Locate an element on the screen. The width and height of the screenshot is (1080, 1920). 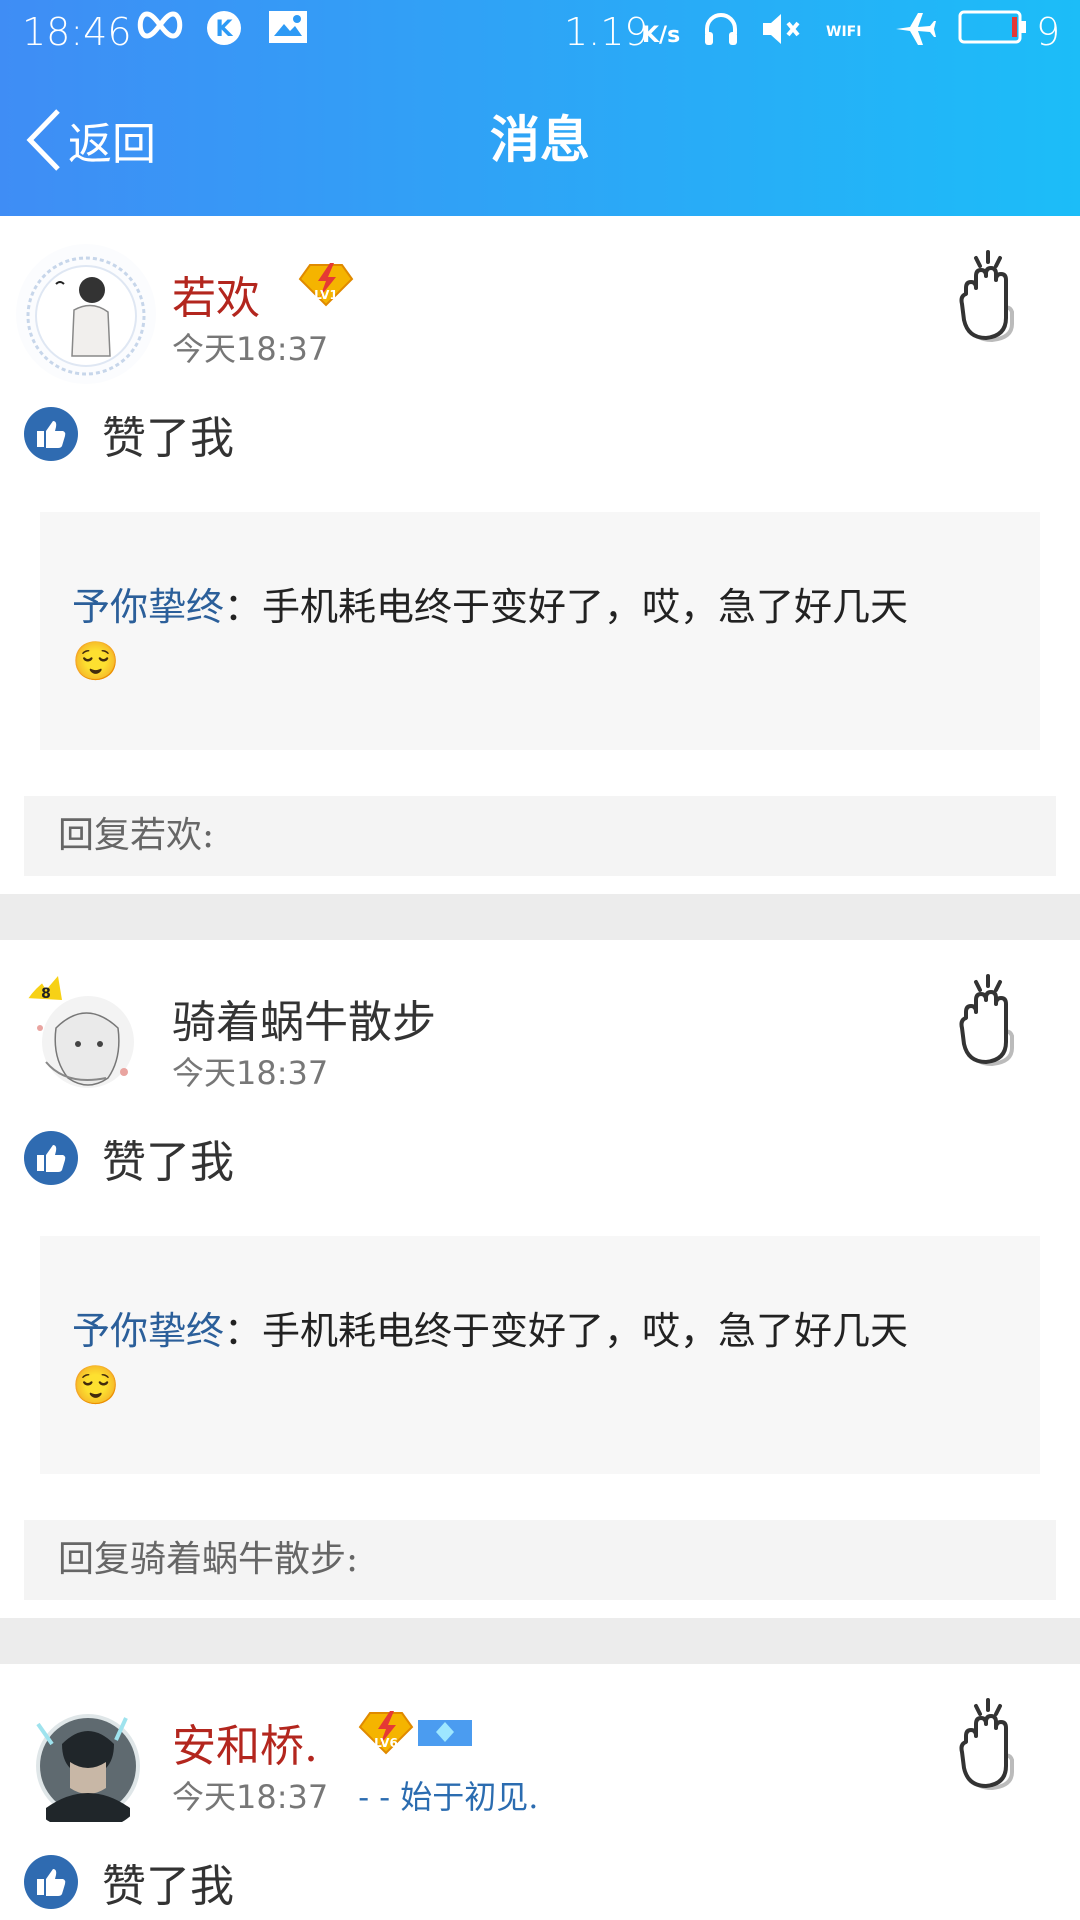
battery-level: 9 is located at coordinates (1048, 32).